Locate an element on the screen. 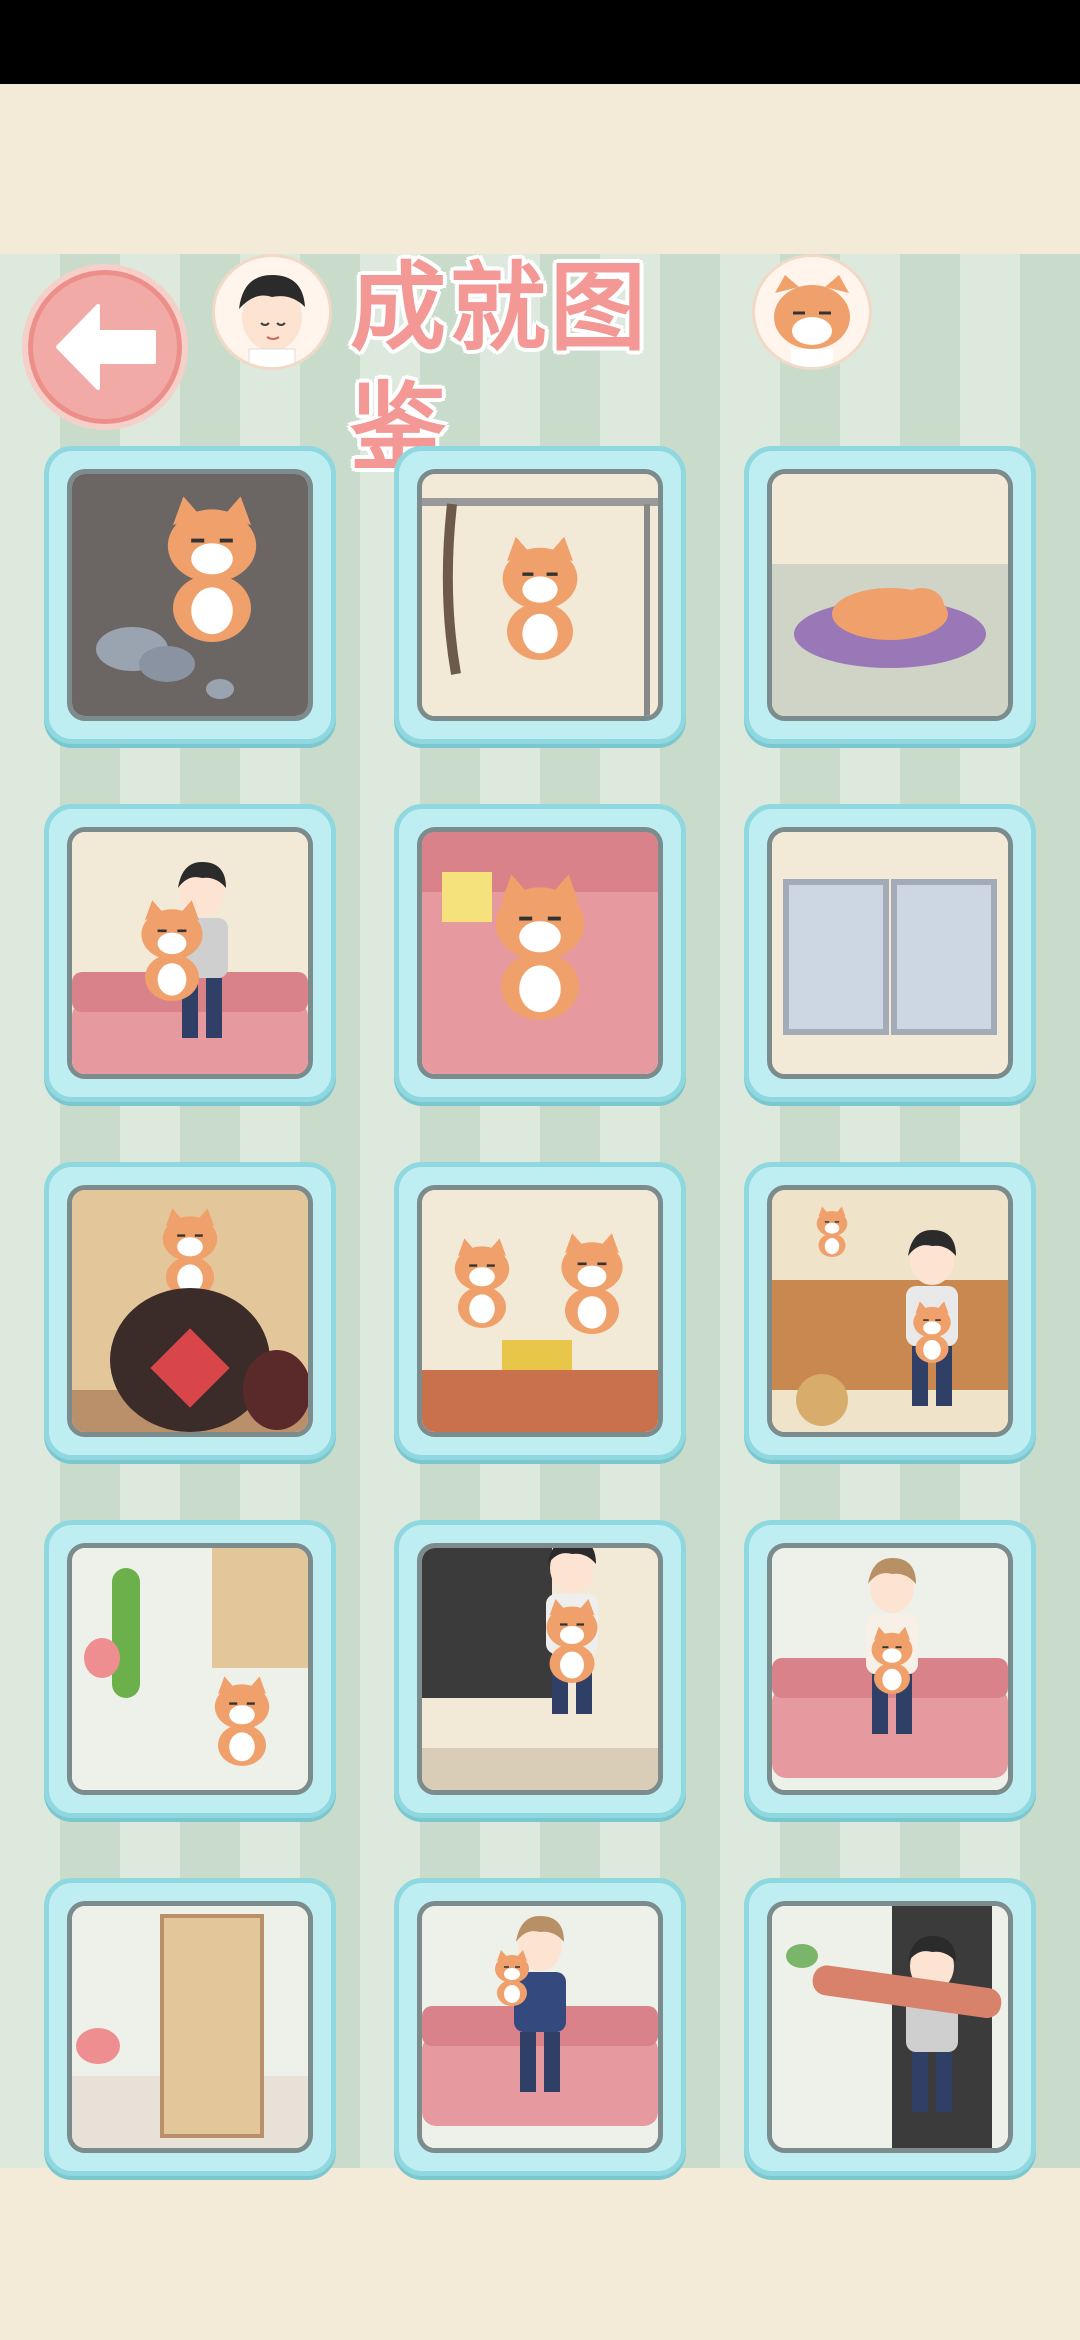 The height and width of the screenshot is (2340, 1080). achievement-card-empty-room-screen is located at coordinates (190, 2027).